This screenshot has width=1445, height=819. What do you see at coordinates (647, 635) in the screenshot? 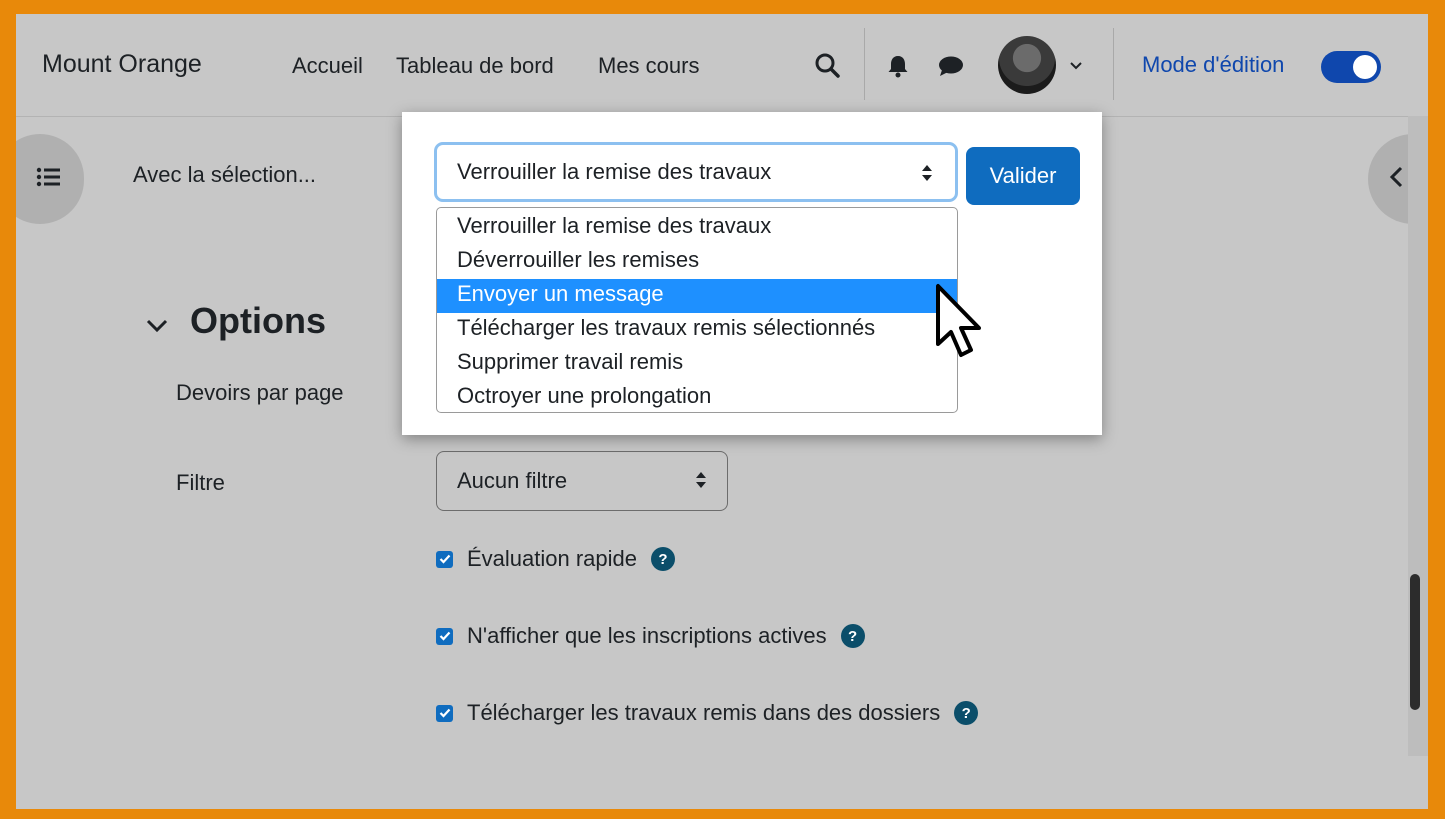
I see `check-label: N'afficher que les inscriptions actives` at bounding box center [647, 635].